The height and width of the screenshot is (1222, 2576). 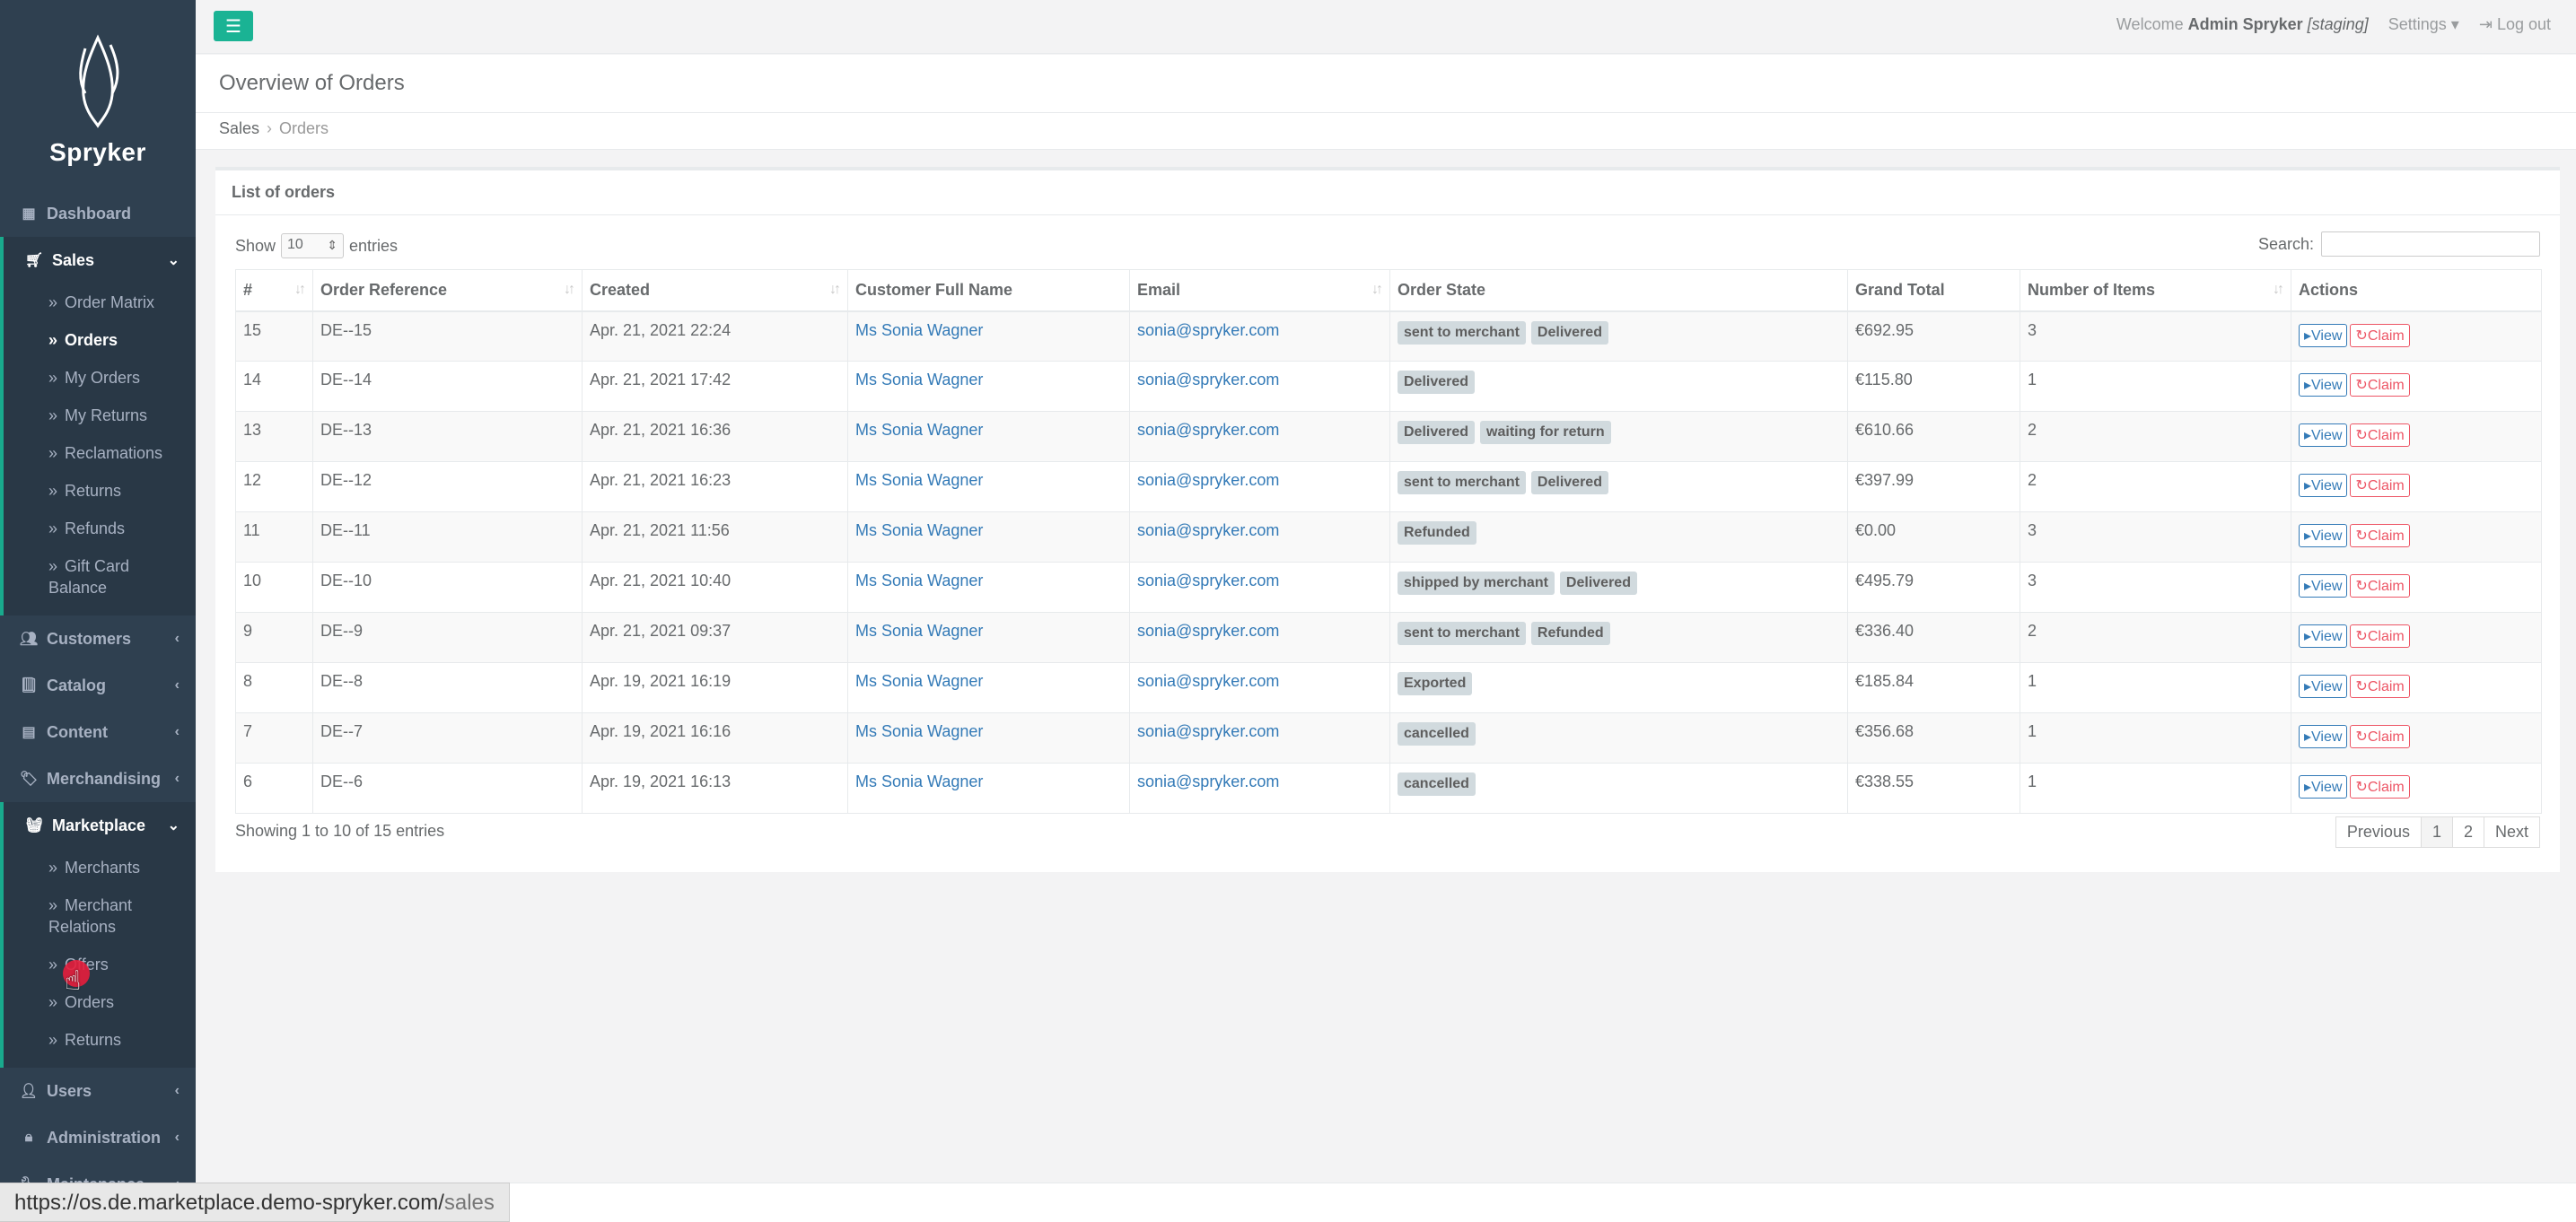 I want to click on cart-icon: 🛒︎, so click(x=34, y=260).